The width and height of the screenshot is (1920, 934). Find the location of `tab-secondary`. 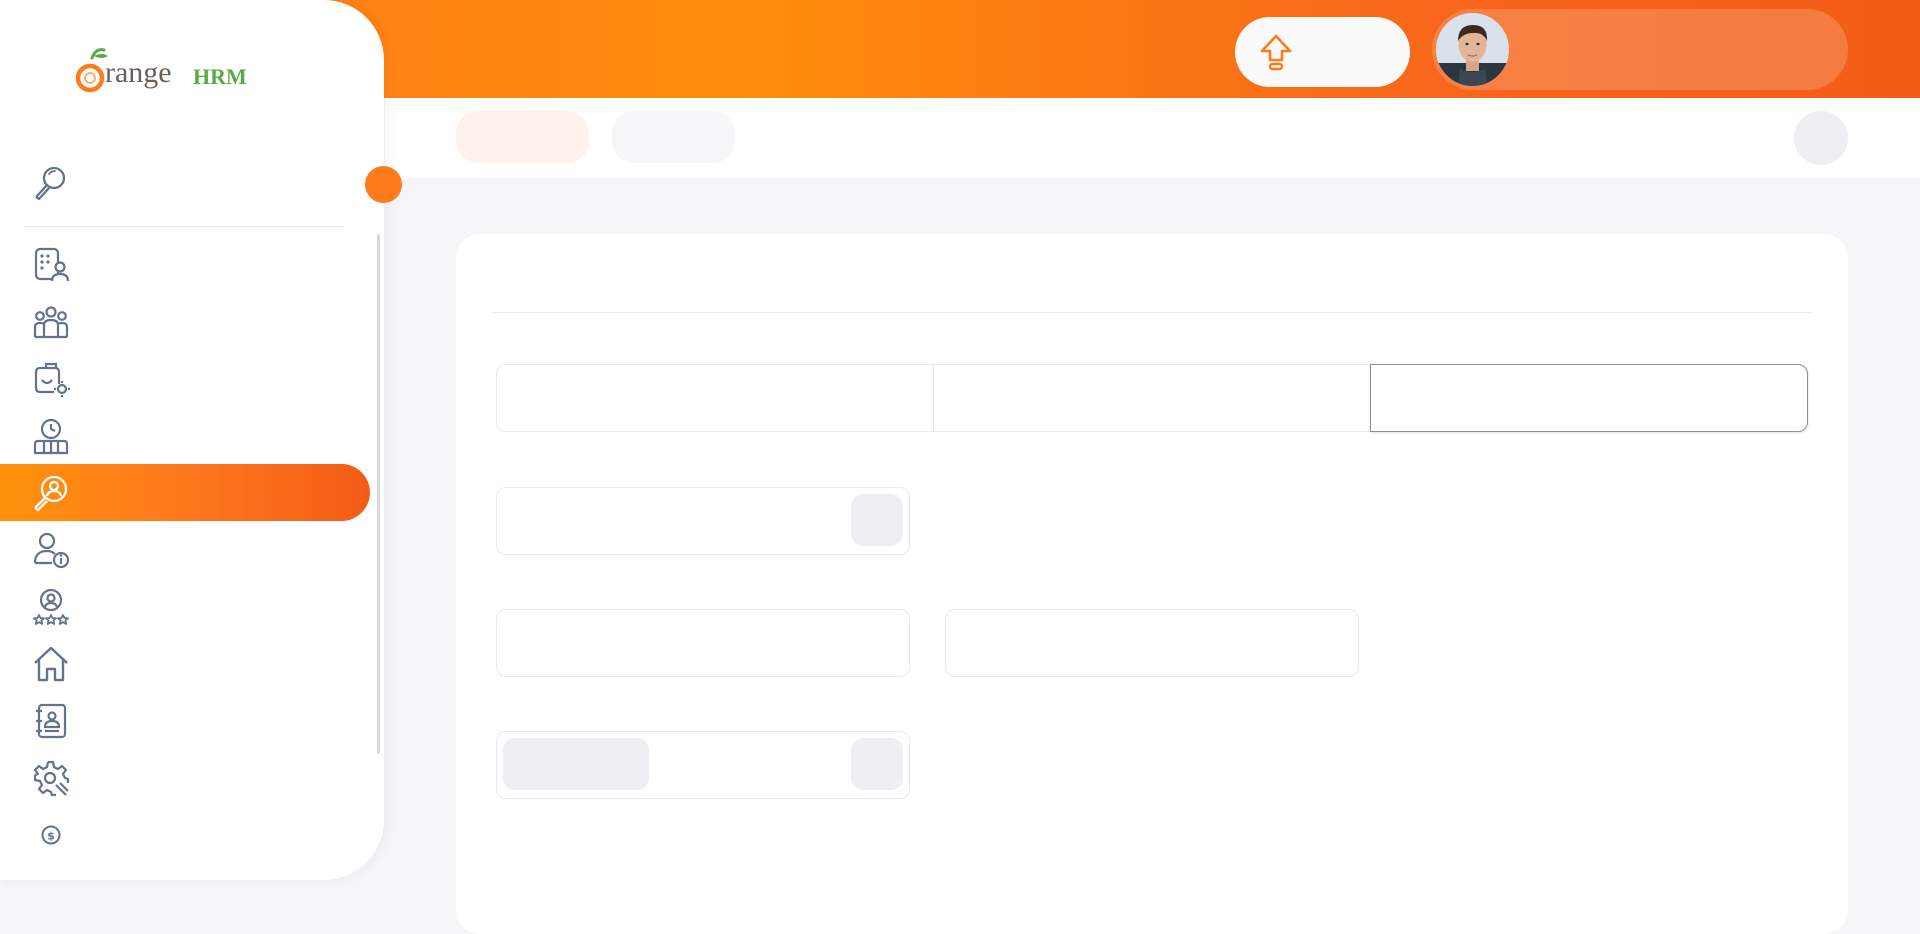

tab-secondary is located at coordinates (673, 137).